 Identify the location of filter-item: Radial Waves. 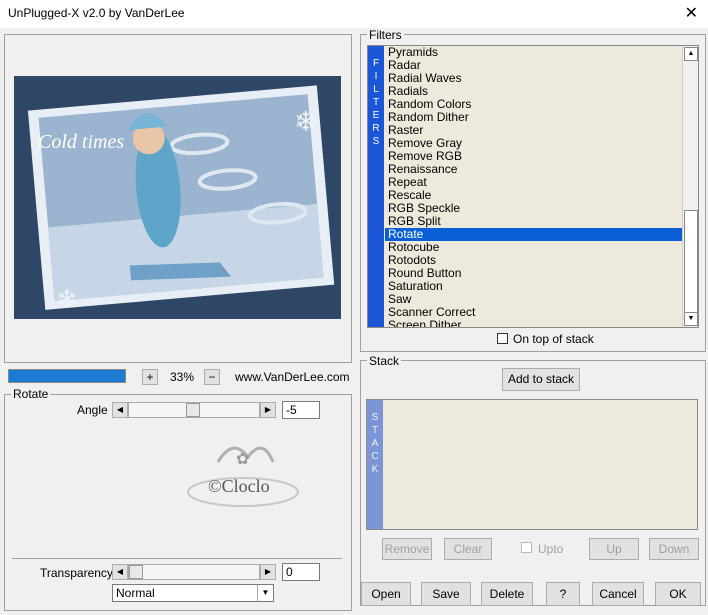
(533, 78).